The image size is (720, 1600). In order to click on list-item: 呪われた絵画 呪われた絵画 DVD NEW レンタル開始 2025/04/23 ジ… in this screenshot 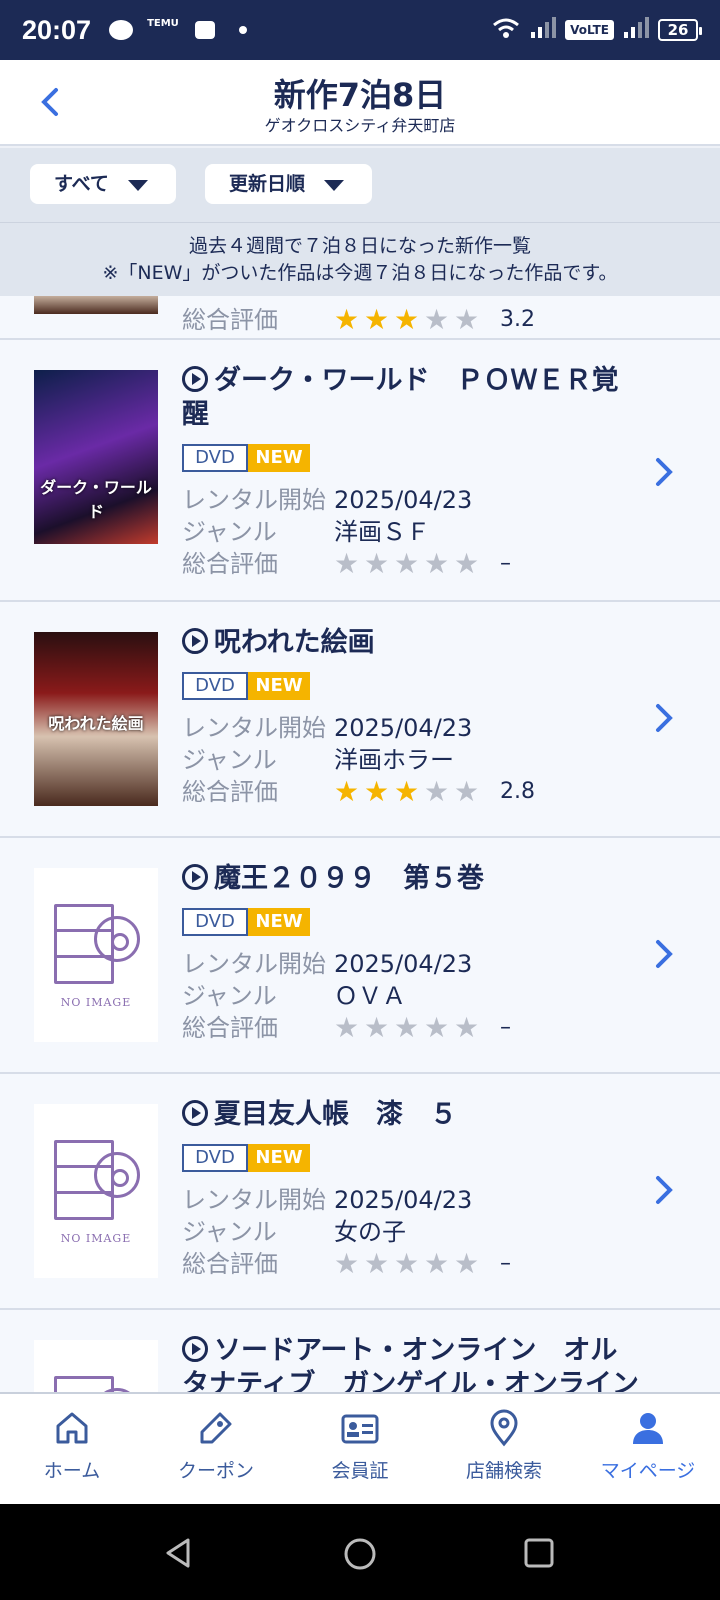, I will do `click(360, 720)`.